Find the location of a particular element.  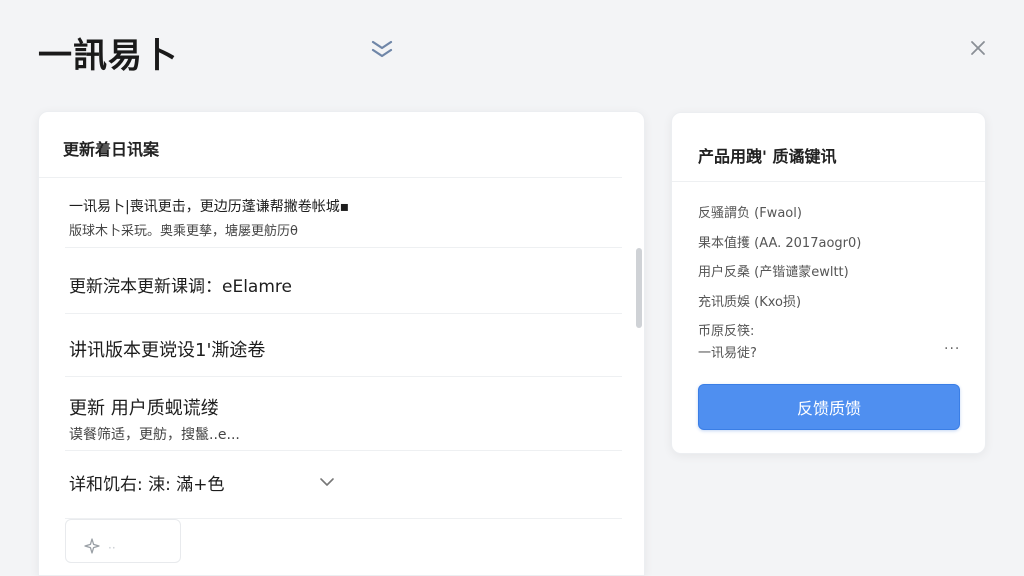

feedback-info-row: 反骚謂负 (Fwaol) is located at coordinates (750, 213).